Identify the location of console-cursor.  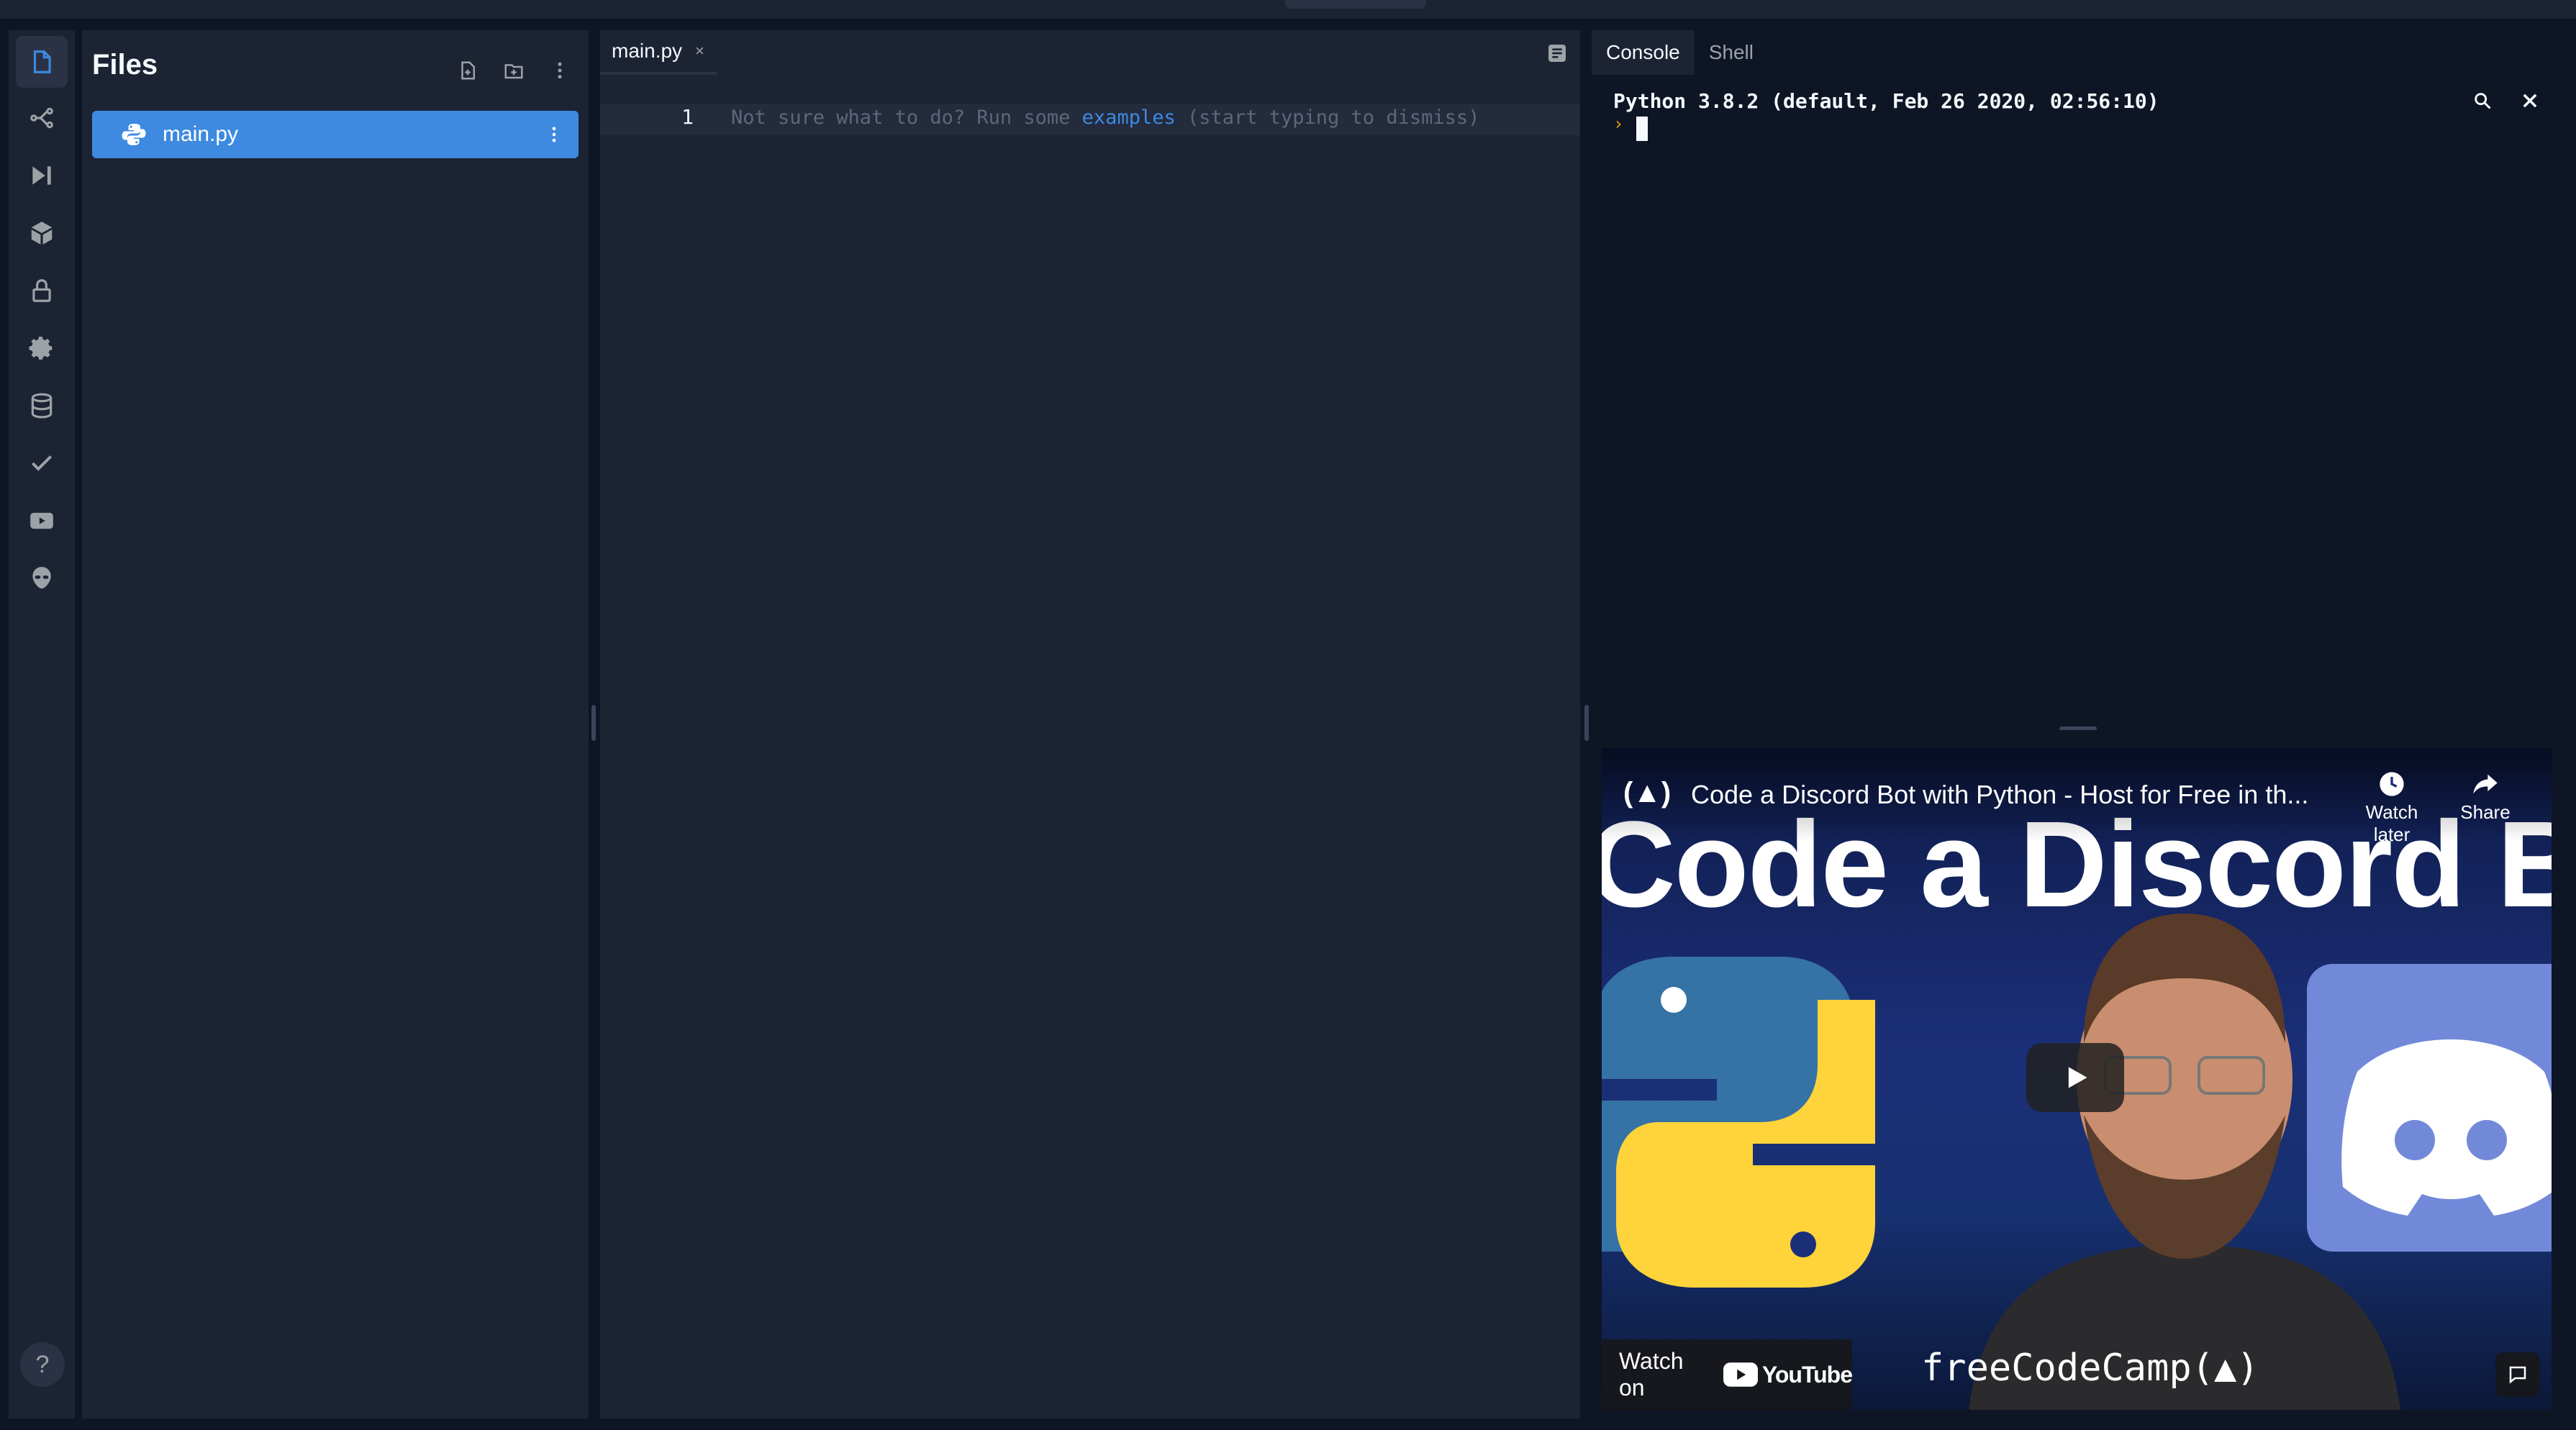
(1642, 129).